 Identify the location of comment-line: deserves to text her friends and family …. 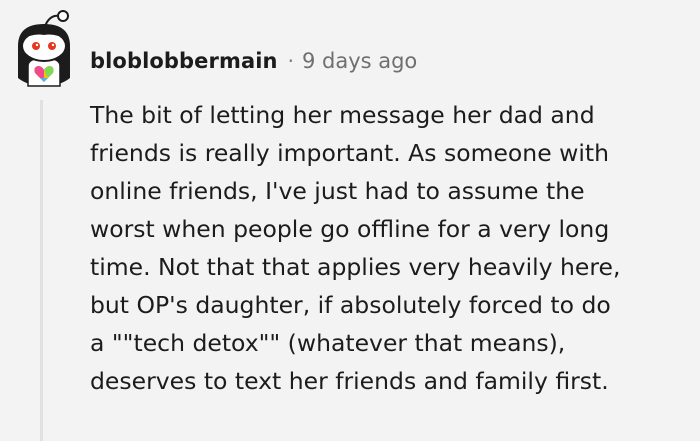
(349, 381).